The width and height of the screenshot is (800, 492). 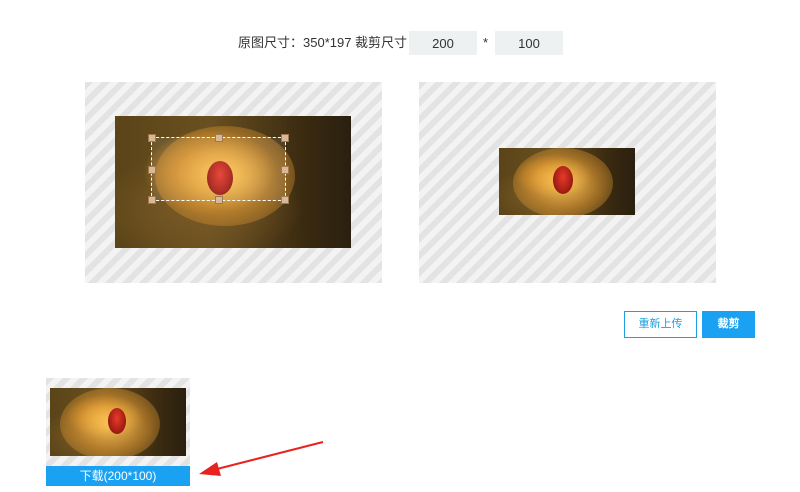 I want to click on download-button: 下载(200*100), so click(x=118, y=476).